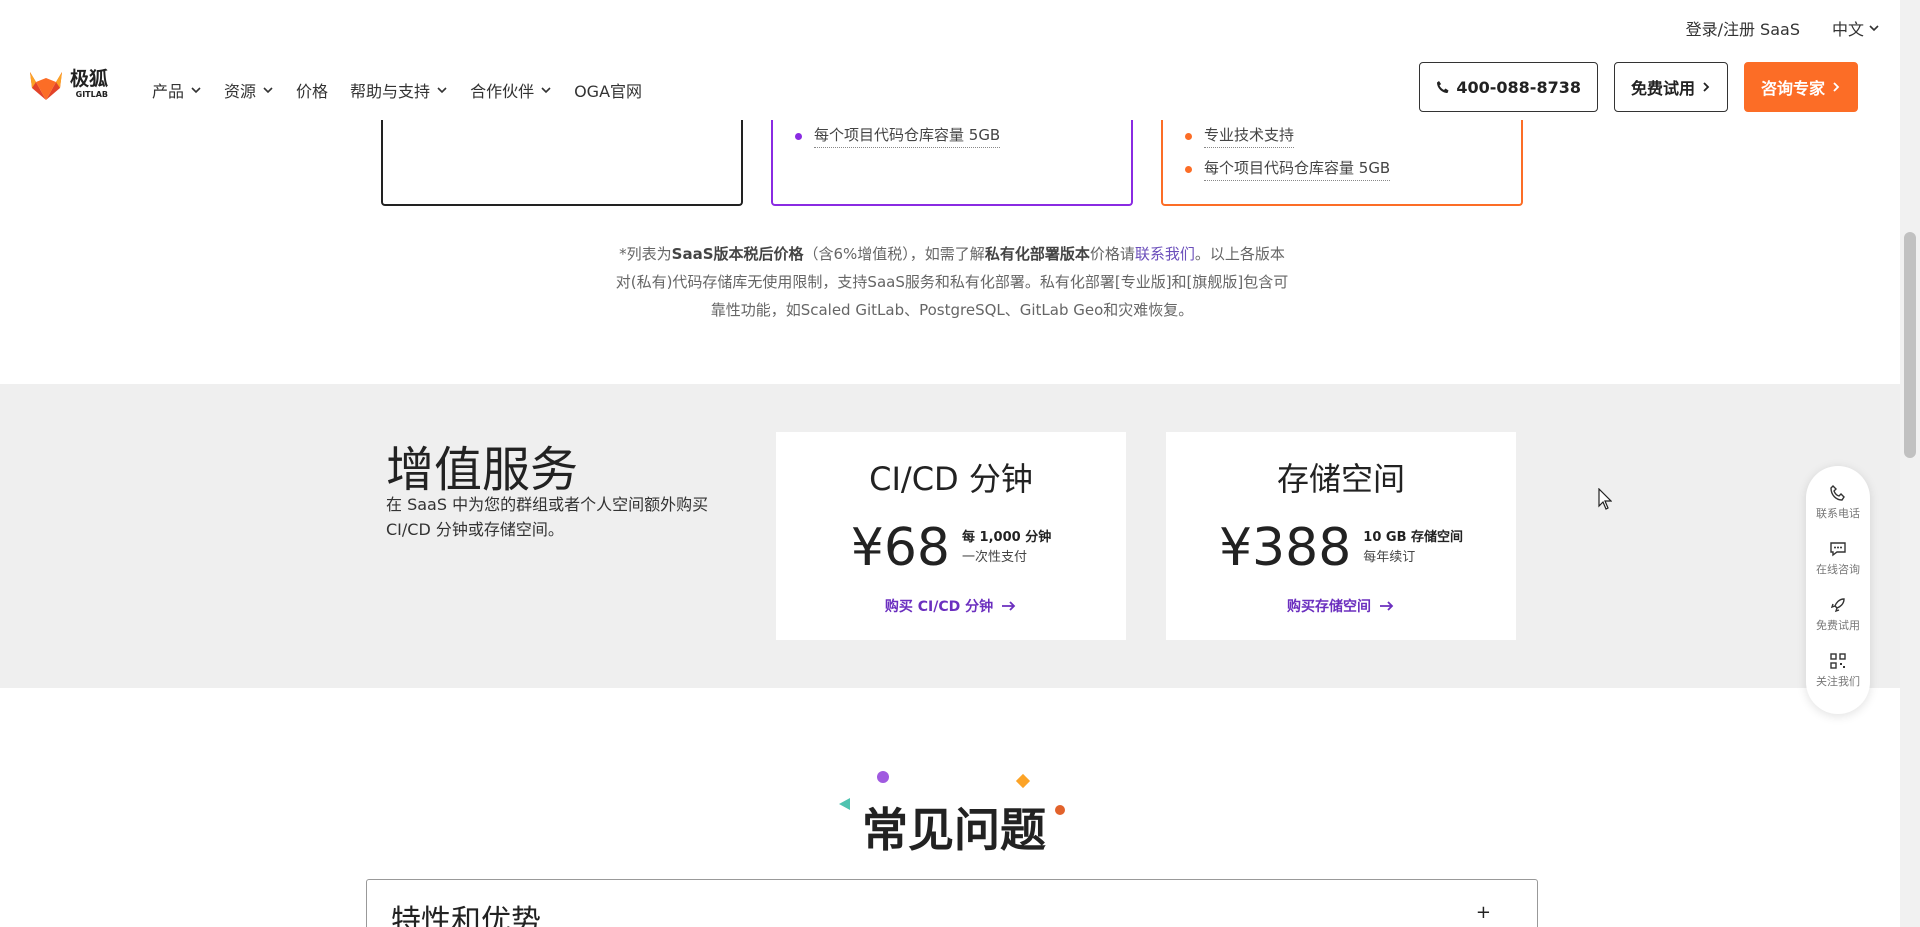  I want to click on main-nav: 产品 资源 价格 帮助与支持 合作伙伴 OGA官网, so click(397, 90).